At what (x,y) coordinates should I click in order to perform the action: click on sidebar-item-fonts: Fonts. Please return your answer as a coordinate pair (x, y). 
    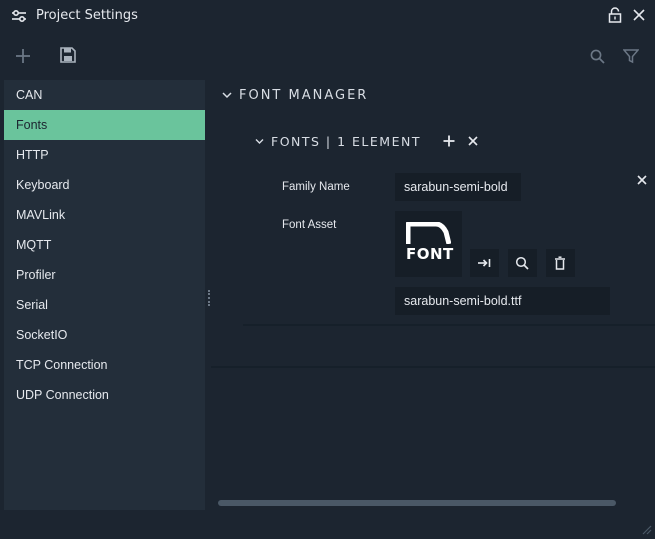
    Looking at the image, I should click on (104, 125).